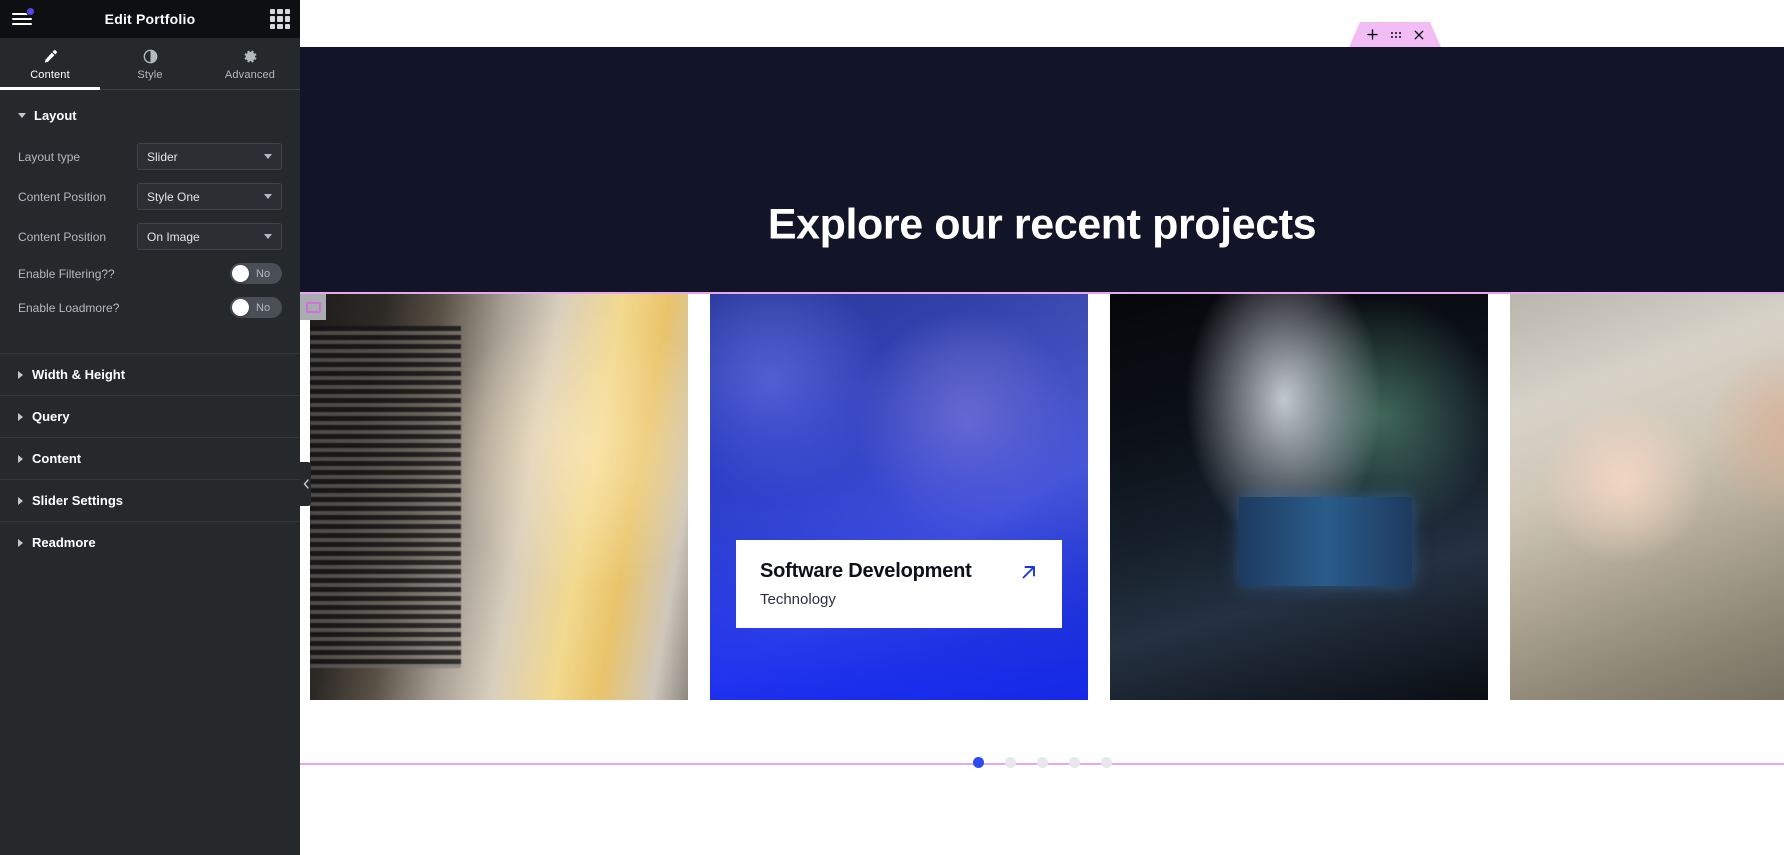 Image resolution: width=1784 pixels, height=855 pixels. I want to click on drag-handle-icon, so click(1396, 35).